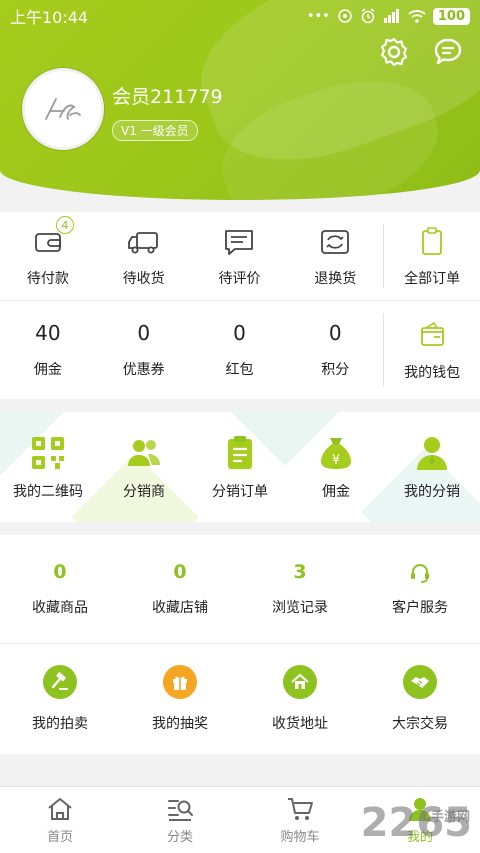 The height and width of the screenshot is (853, 480). What do you see at coordinates (394, 52) in the screenshot?
I see `gear-icon` at bounding box center [394, 52].